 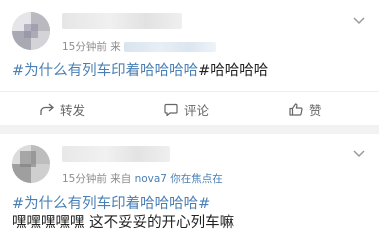 I want to click on post-content: #为什么有列车印着哈哈哈哈#哈哈哈哈, so click(x=140, y=71).